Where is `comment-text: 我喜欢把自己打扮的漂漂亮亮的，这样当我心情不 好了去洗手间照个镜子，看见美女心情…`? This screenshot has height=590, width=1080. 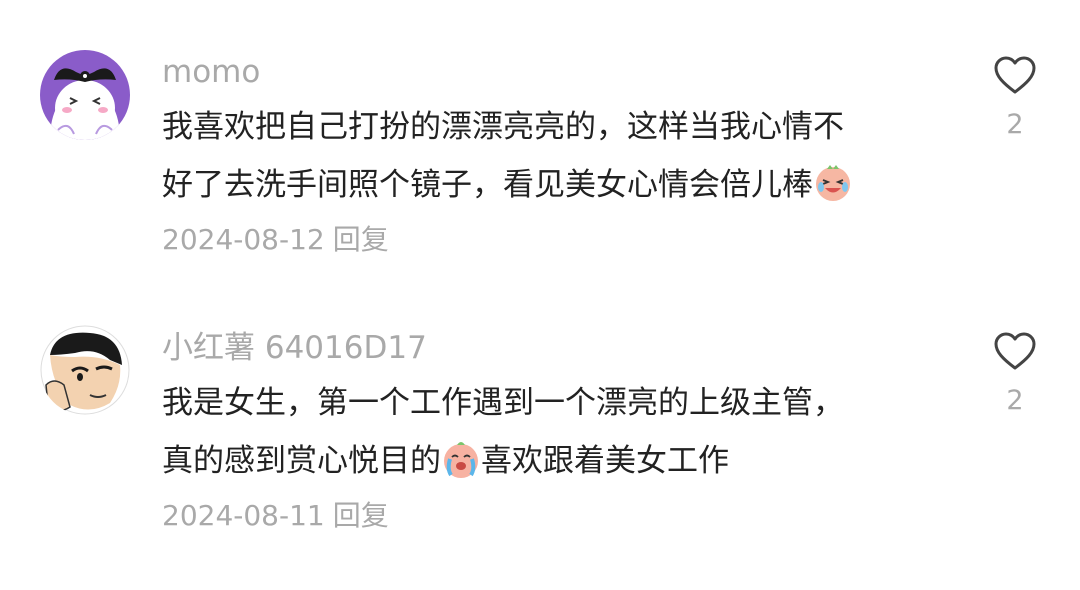 comment-text: 我喜欢把自己打扮的漂漂亮亮的，这样当我心情不 好了去洗手间照个镜子，看见美女心情… is located at coordinates (562, 156).